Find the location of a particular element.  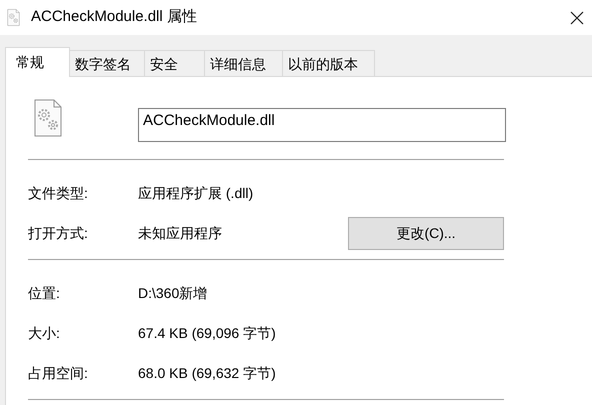

tab: 数字签名 is located at coordinates (107, 63).